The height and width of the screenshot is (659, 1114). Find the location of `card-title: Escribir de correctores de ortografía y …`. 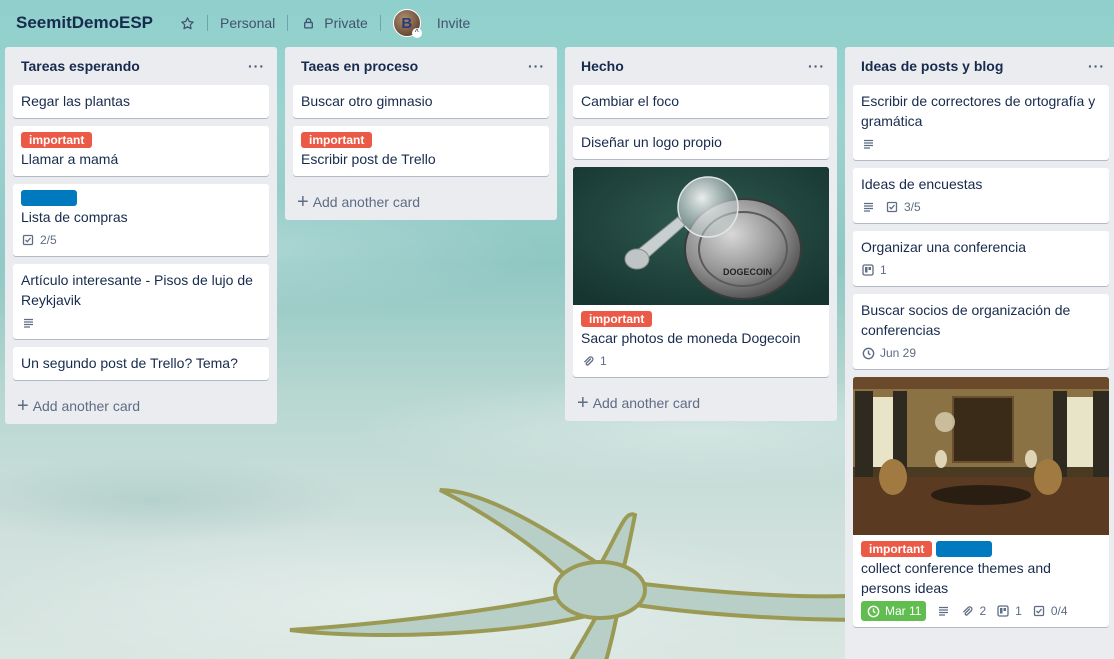

card-title: Escribir de correctores de ortografía y … is located at coordinates (978, 111).